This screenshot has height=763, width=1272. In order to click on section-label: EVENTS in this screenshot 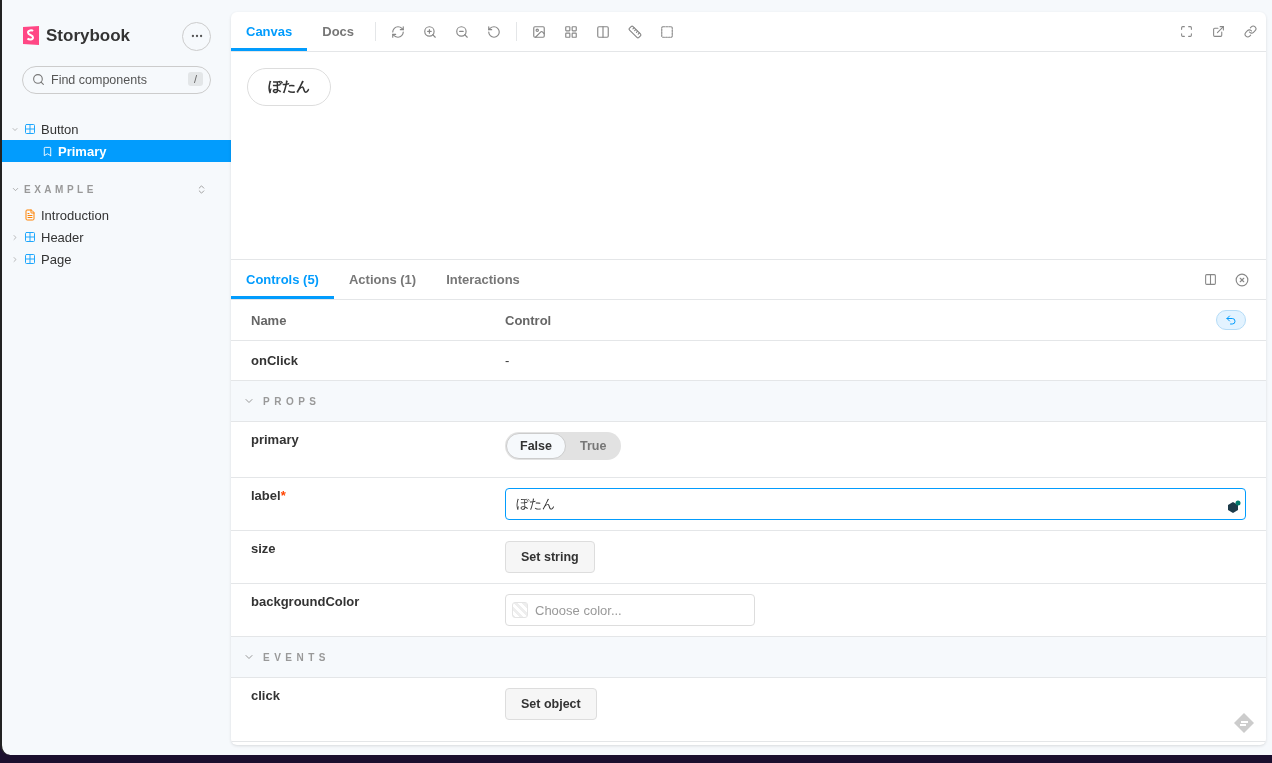, I will do `click(296, 657)`.